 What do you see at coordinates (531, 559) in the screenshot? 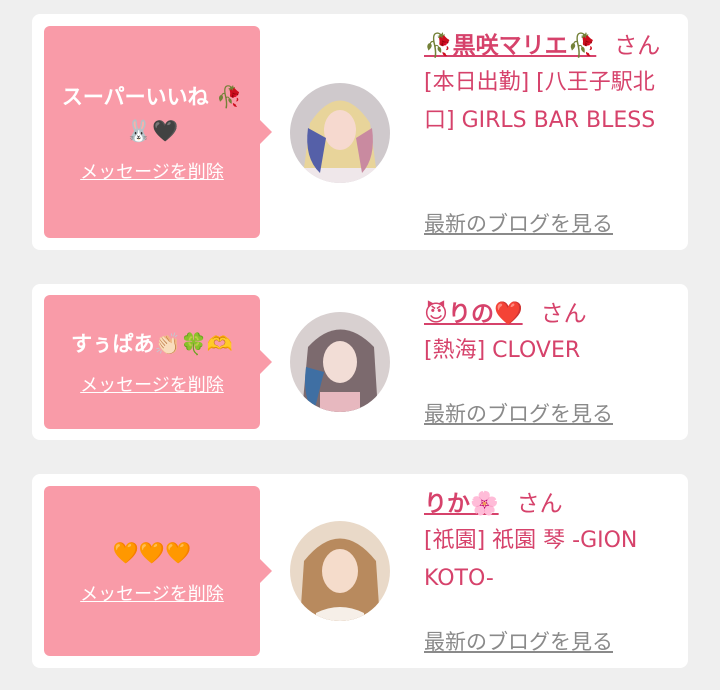
I see `shop-label: [祇園] 祇園 琴 -GION KOTO-` at bounding box center [531, 559].